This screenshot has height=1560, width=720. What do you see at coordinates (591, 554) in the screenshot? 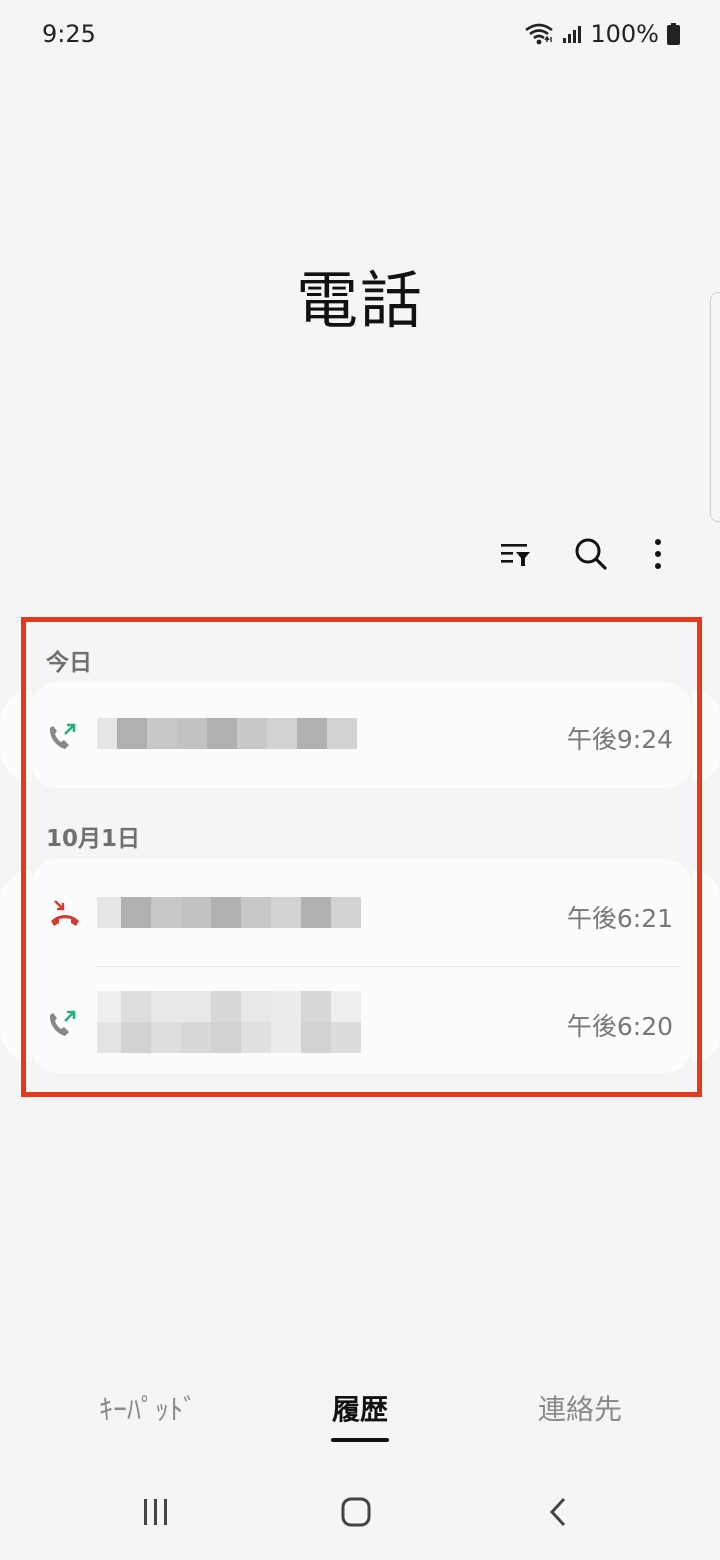
I see `search-icon` at bounding box center [591, 554].